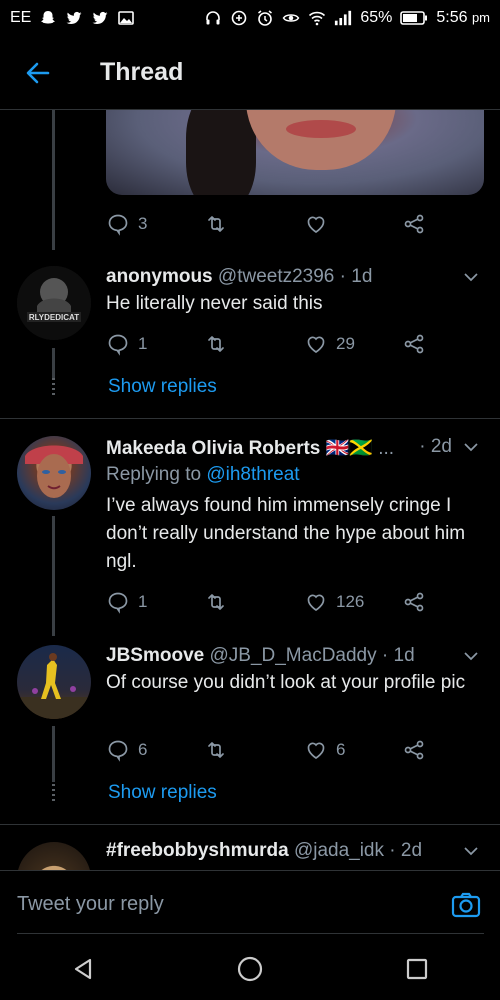  Describe the element at coordinates (252, 474) in the screenshot. I see `replying-handle-link: @ih8threat` at that location.